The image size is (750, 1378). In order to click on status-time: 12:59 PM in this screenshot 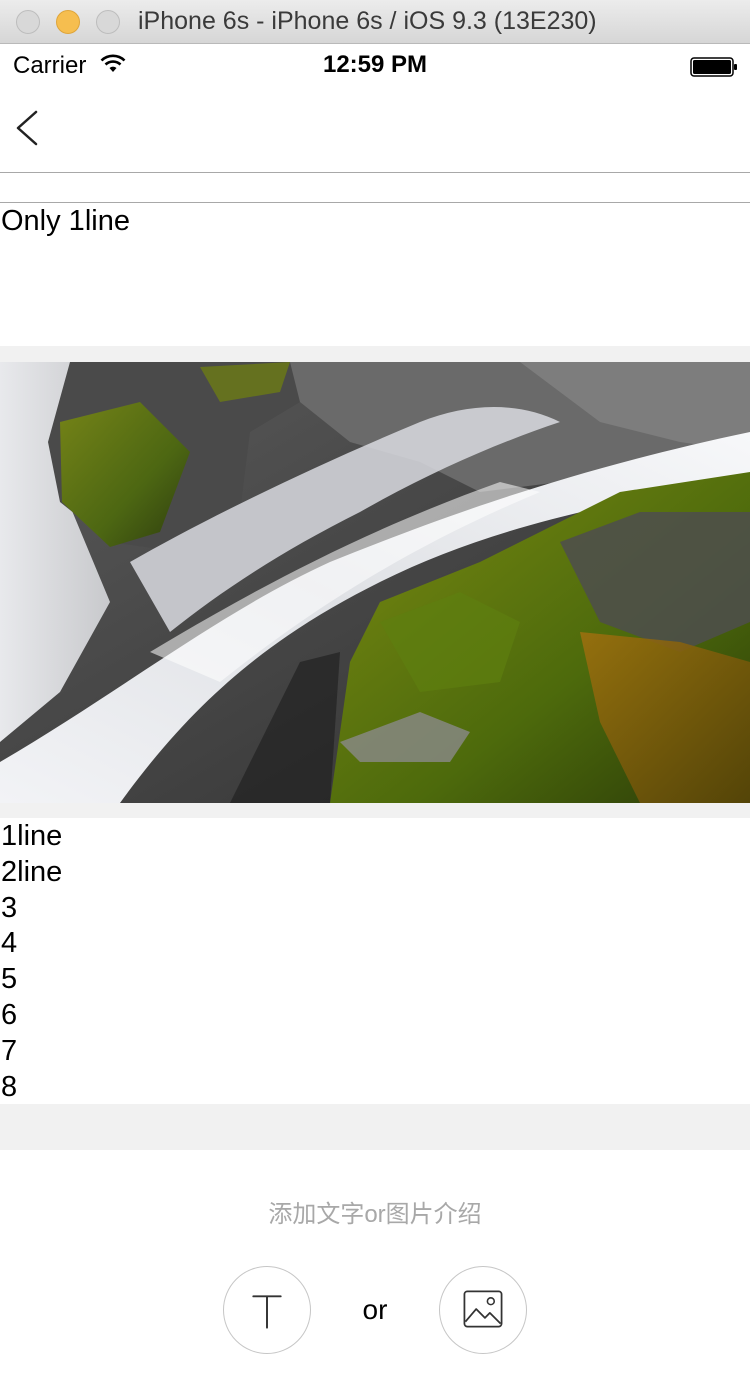, I will do `click(375, 64)`.